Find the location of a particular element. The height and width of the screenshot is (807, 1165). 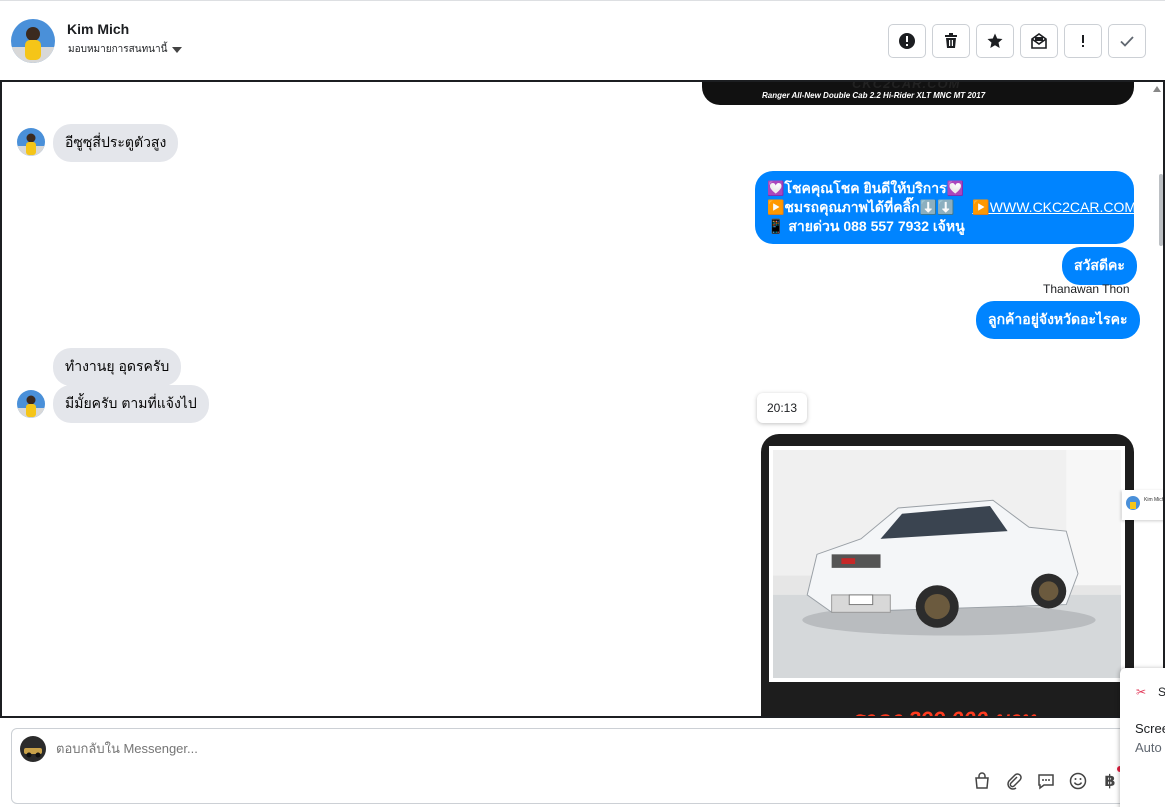

incoming-message: ทำงานยุ อุดรครับ is located at coordinates (117, 367).